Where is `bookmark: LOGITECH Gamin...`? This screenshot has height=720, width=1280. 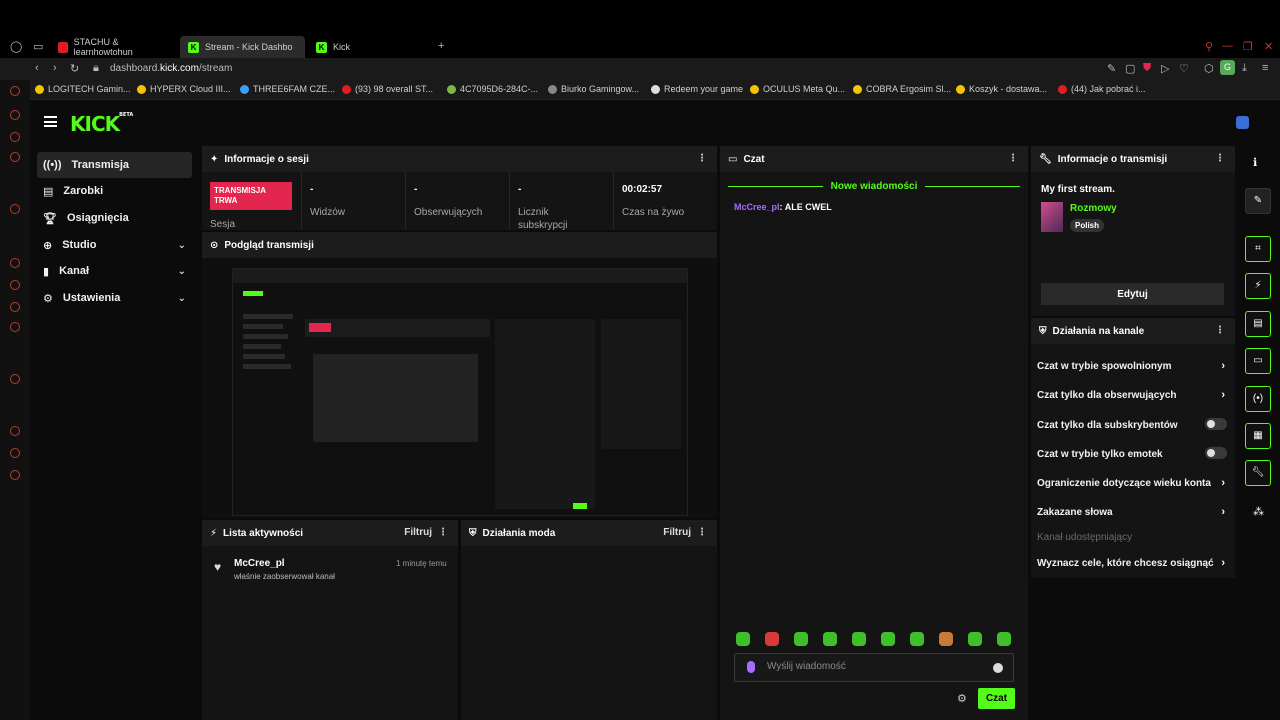
bookmark: LOGITECH Gamin... is located at coordinates (83, 89).